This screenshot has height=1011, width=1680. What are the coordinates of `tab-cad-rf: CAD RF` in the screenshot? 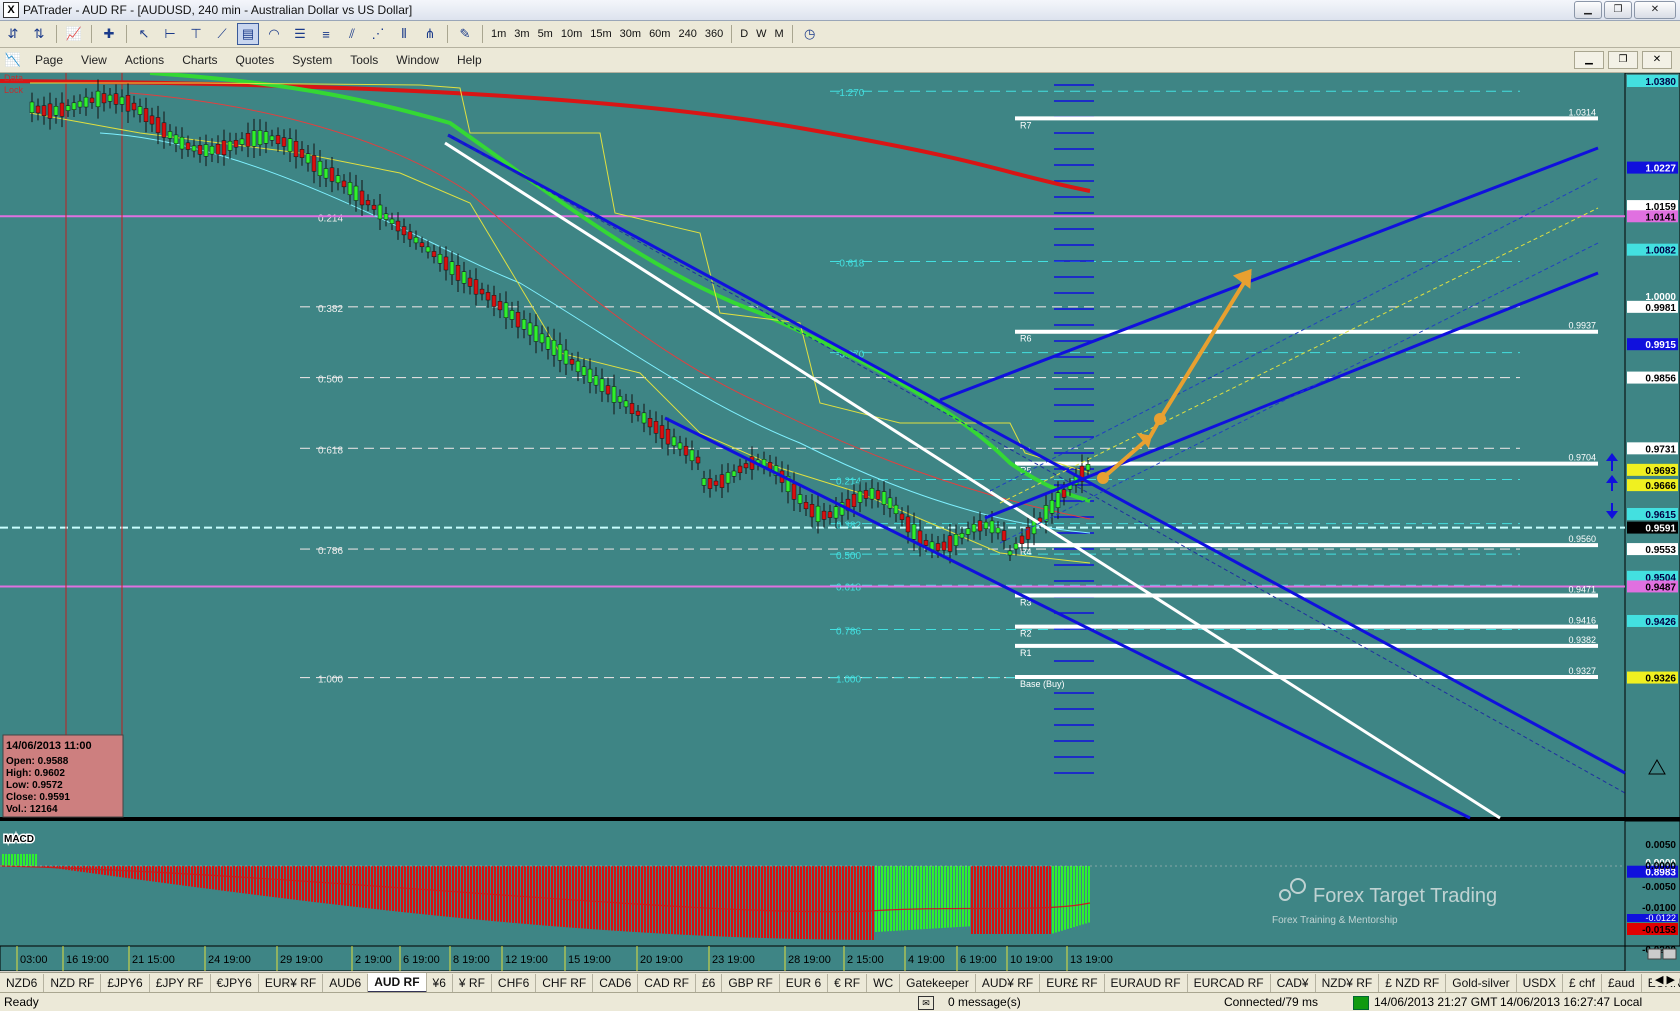 It's located at (667, 983).